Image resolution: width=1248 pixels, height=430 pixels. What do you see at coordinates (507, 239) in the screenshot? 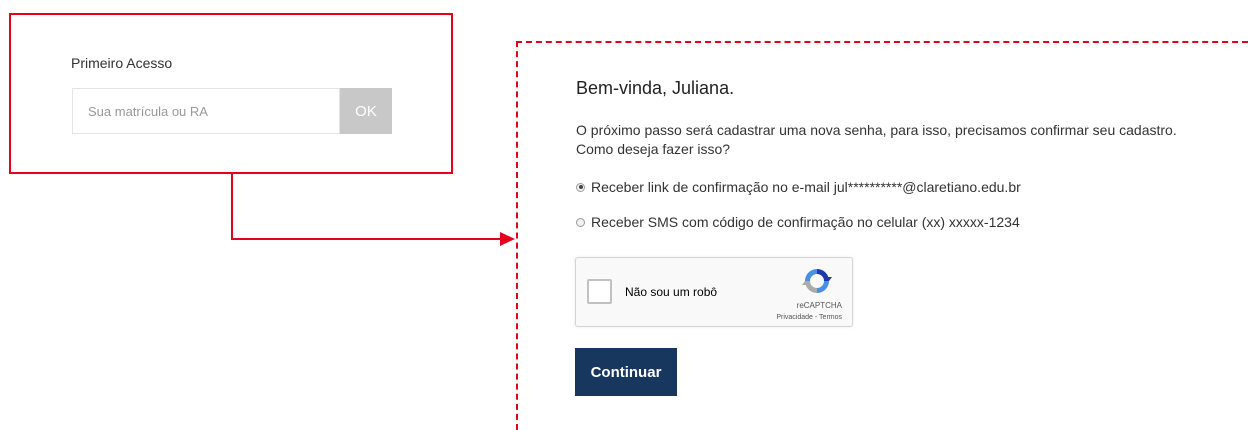
I see `arrow-right-icon` at bounding box center [507, 239].